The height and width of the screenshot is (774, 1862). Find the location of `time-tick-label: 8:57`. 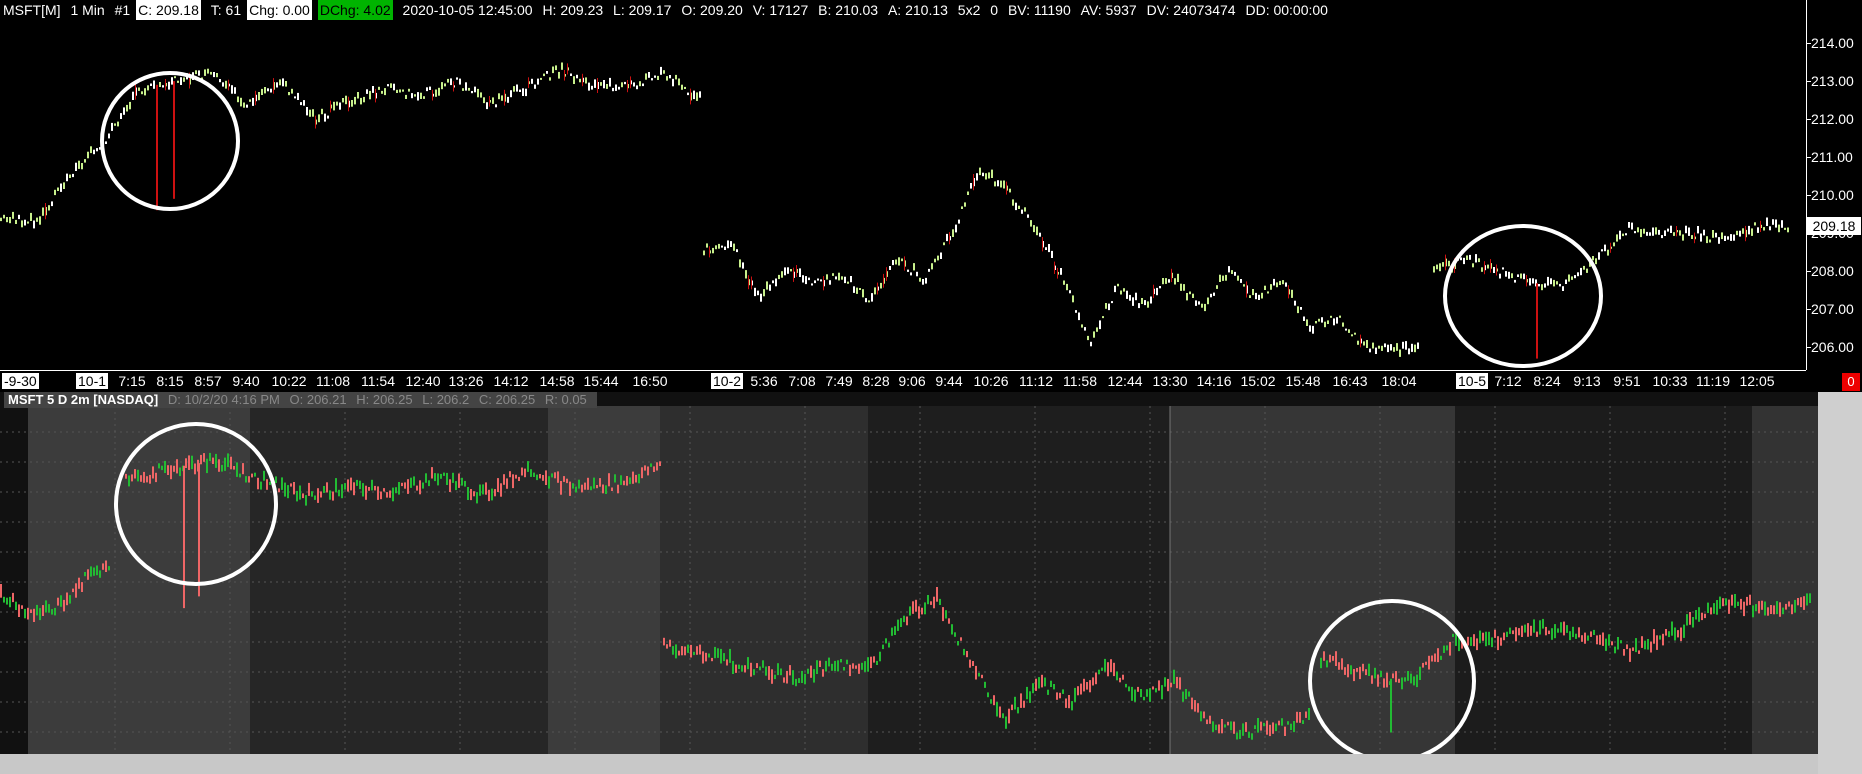

time-tick-label: 8:57 is located at coordinates (208, 381).